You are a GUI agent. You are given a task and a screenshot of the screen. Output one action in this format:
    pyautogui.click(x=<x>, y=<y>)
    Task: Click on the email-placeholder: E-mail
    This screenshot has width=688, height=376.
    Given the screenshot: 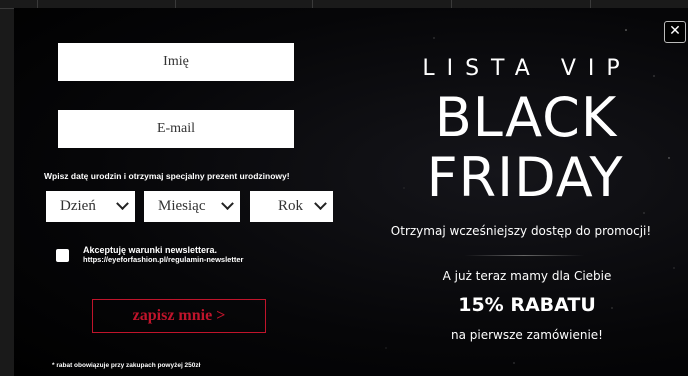 What is the action you would take?
    pyautogui.click(x=176, y=128)
    